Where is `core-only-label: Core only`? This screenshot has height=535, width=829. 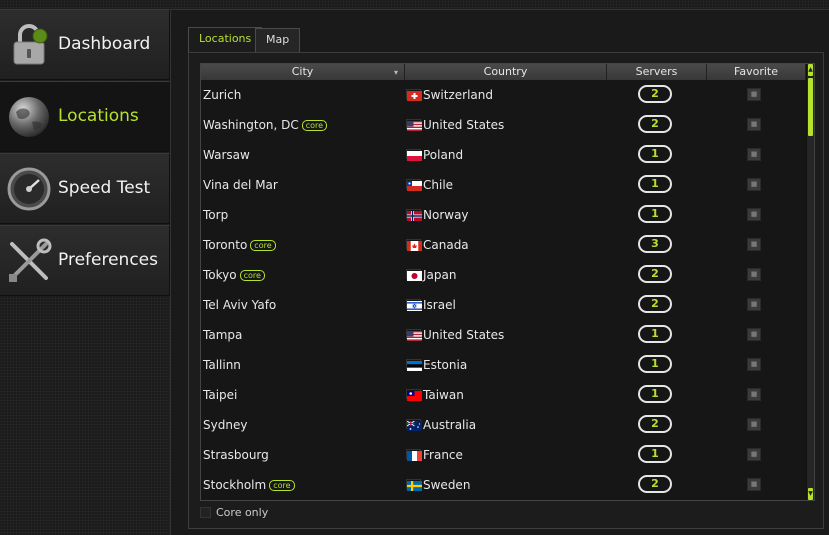 core-only-label: Core only is located at coordinates (242, 512).